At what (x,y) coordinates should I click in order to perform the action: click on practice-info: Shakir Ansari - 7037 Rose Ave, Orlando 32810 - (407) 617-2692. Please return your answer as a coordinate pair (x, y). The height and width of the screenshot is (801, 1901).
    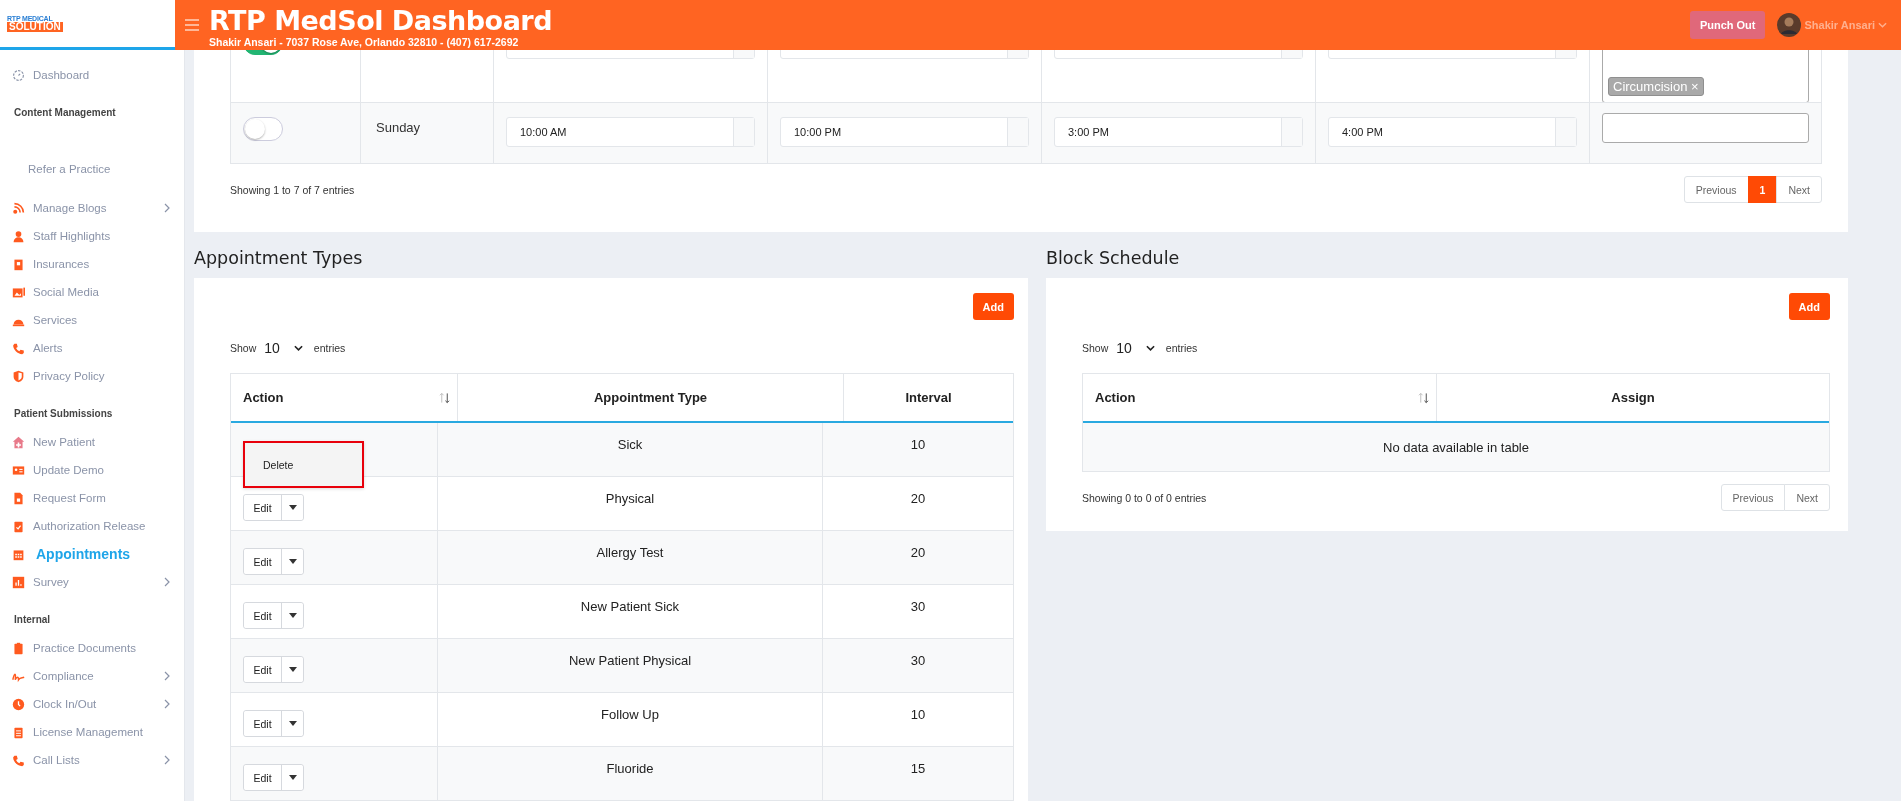
    Looking at the image, I should click on (364, 42).